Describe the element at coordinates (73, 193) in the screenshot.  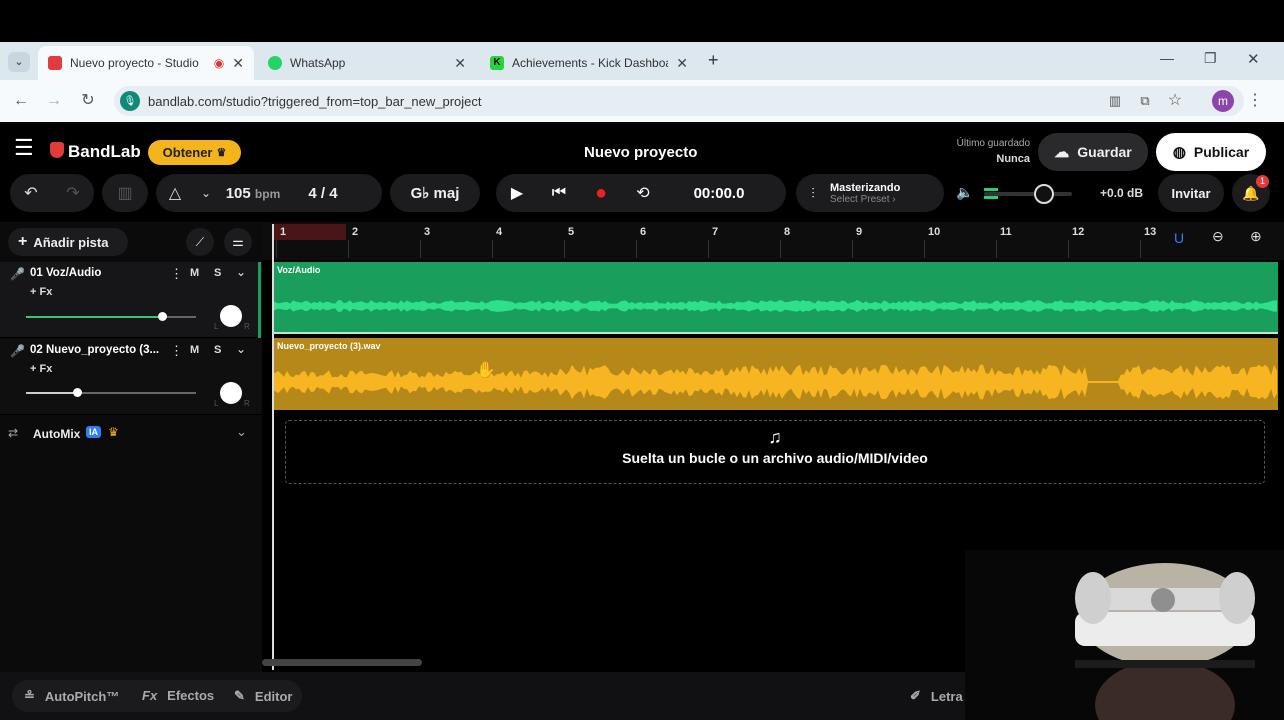
I see `redo-icon: ↷` at that location.